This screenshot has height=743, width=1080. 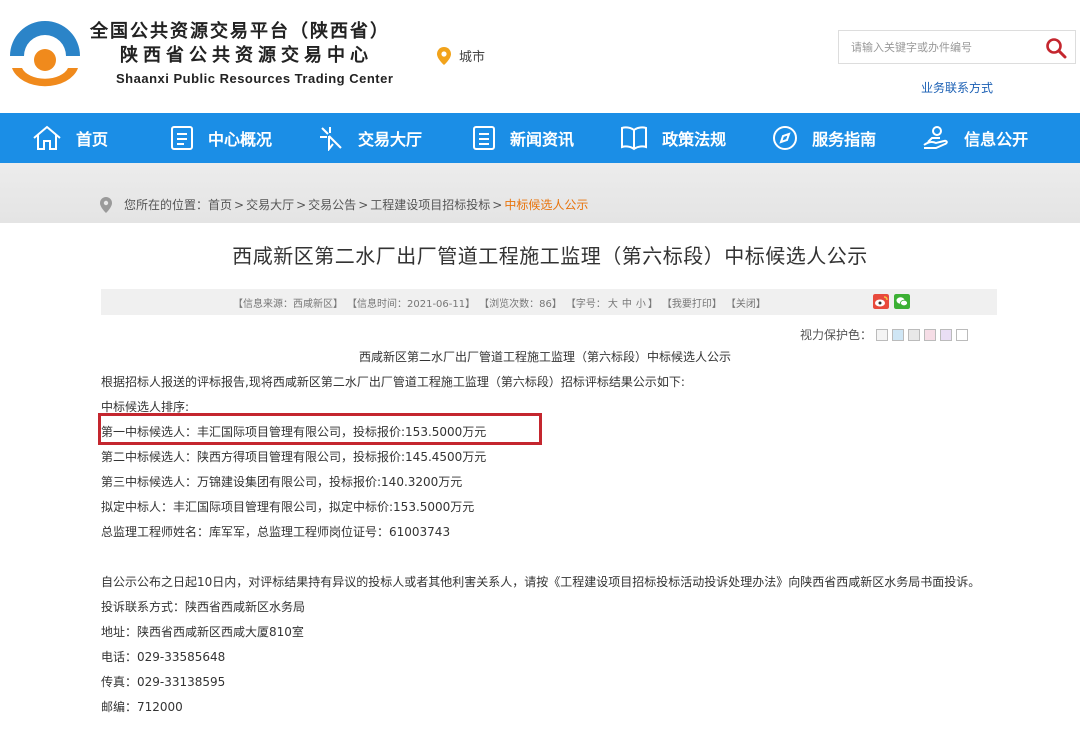 I want to click on first-candidate-highlight-box, so click(x=320, y=429).